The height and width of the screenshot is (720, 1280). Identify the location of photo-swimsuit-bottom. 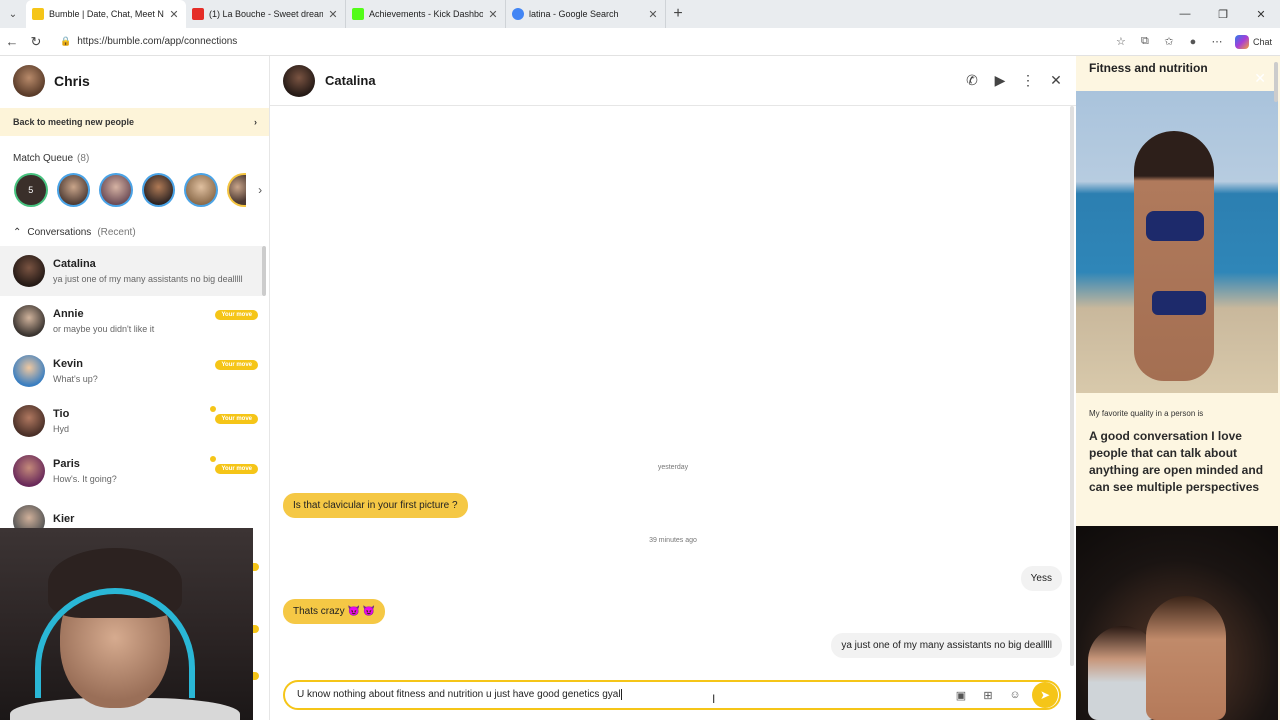
(1179, 303).